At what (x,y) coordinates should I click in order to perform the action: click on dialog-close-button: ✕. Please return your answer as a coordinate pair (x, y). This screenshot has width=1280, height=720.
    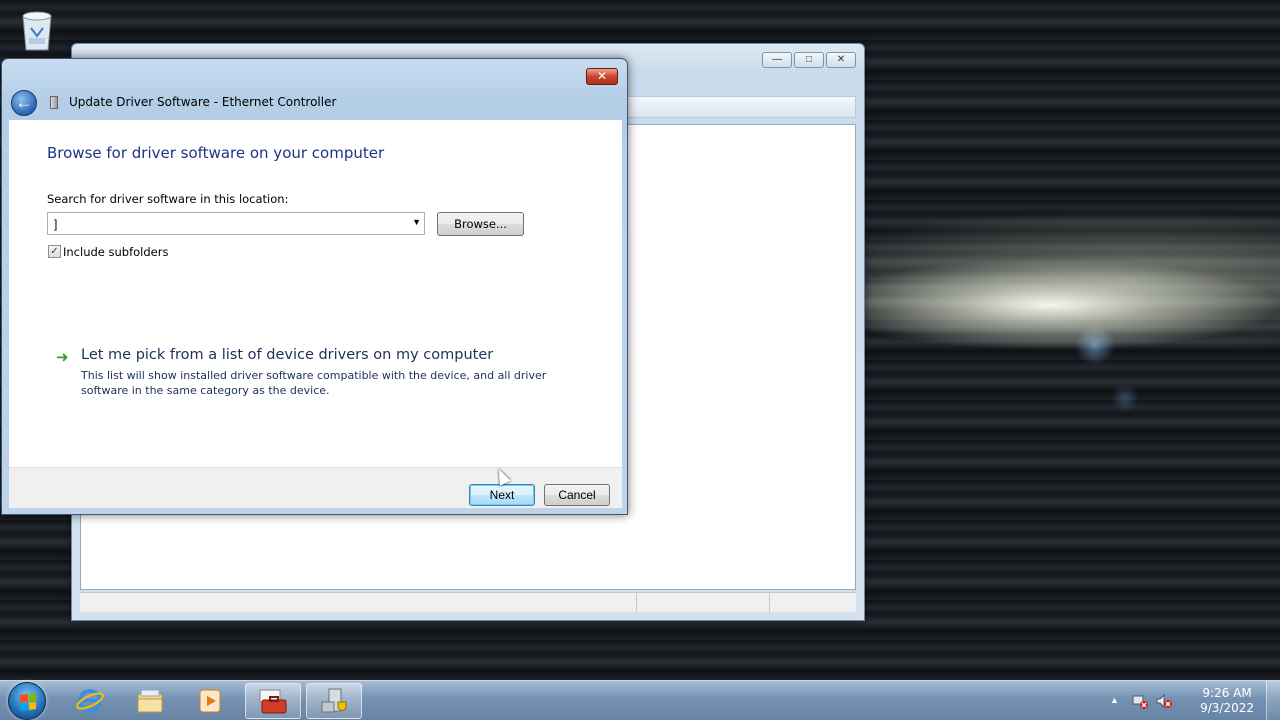
    Looking at the image, I should click on (602, 76).